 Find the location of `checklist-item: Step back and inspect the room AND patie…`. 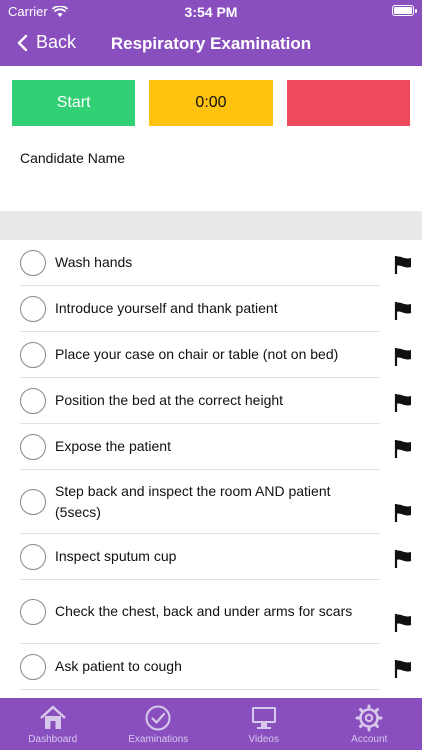

checklist-item: Step back and inspect the room AND patie… is located at coordinates (215, 502).